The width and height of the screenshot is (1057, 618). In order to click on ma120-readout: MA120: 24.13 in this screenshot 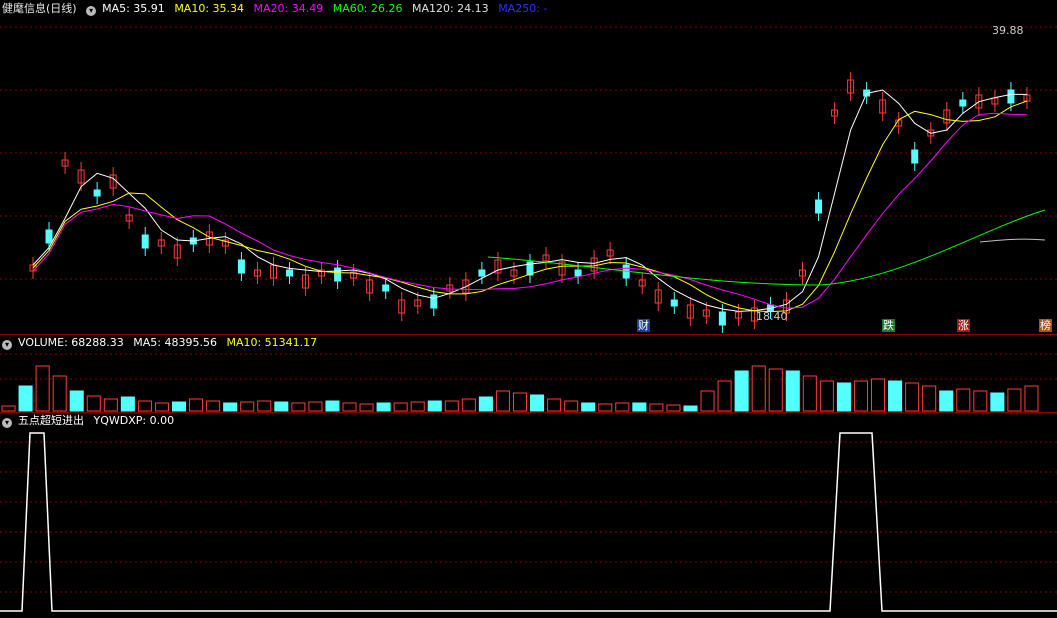, I will do `click(450, 8)`.